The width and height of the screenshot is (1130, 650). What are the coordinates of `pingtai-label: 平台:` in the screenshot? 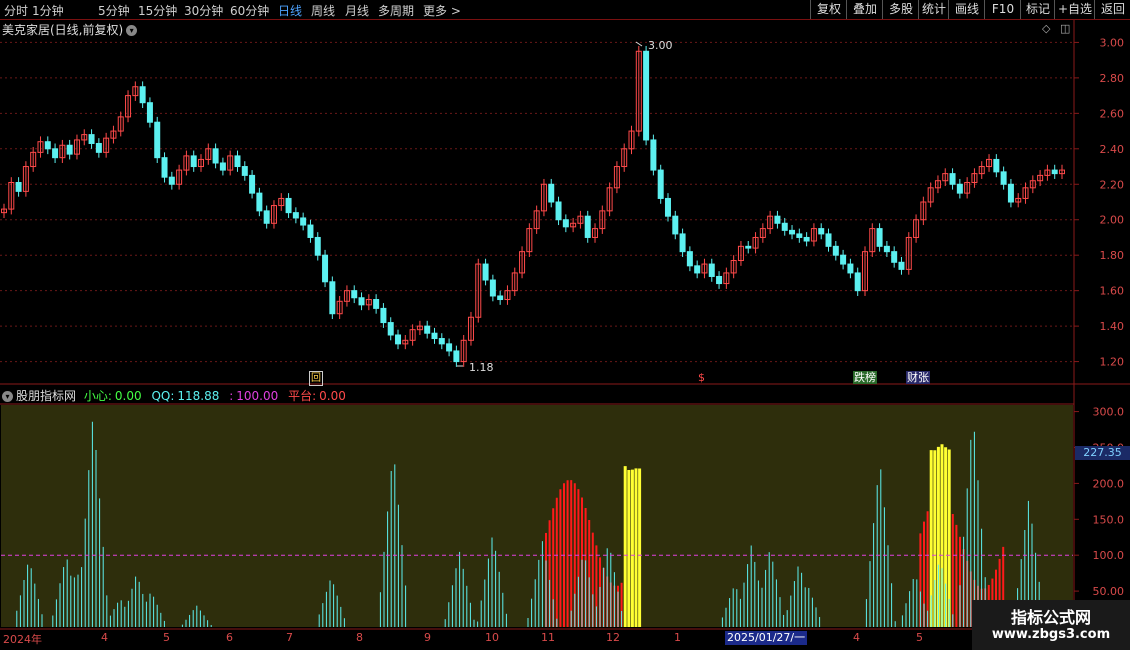 It's located at (302, 396).